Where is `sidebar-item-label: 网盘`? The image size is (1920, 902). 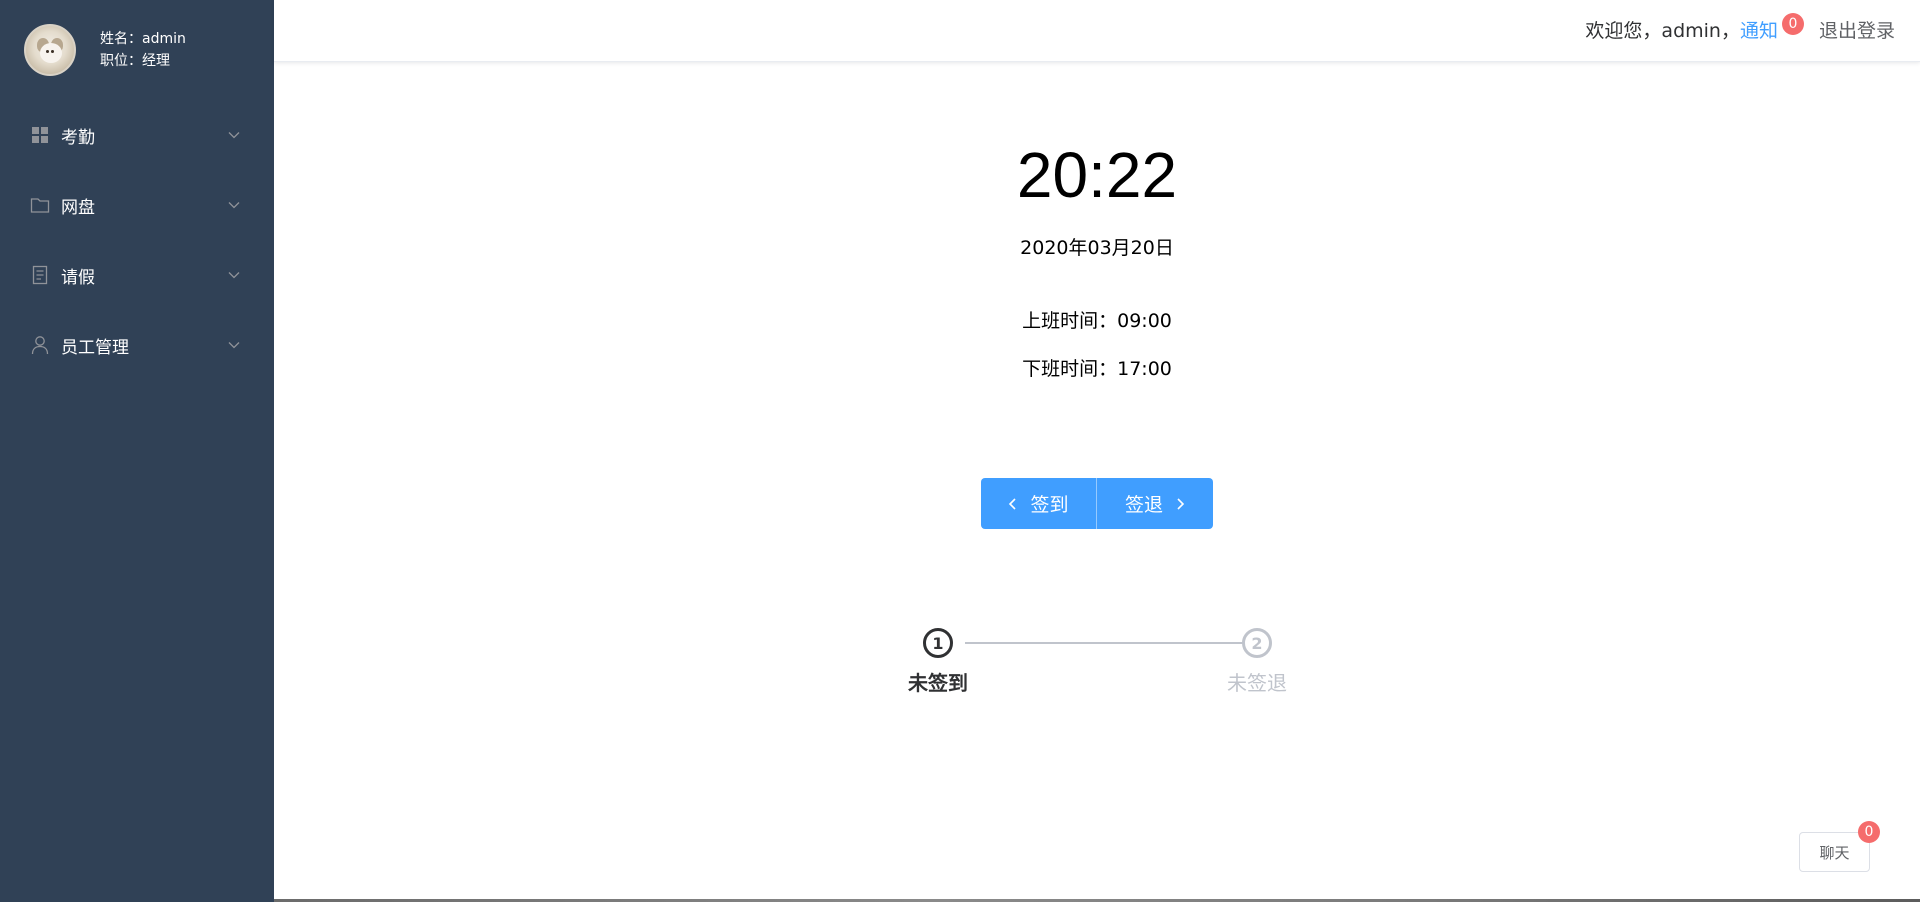 sidebar-item-label: 网盘 is located at coordinates (78, 207).